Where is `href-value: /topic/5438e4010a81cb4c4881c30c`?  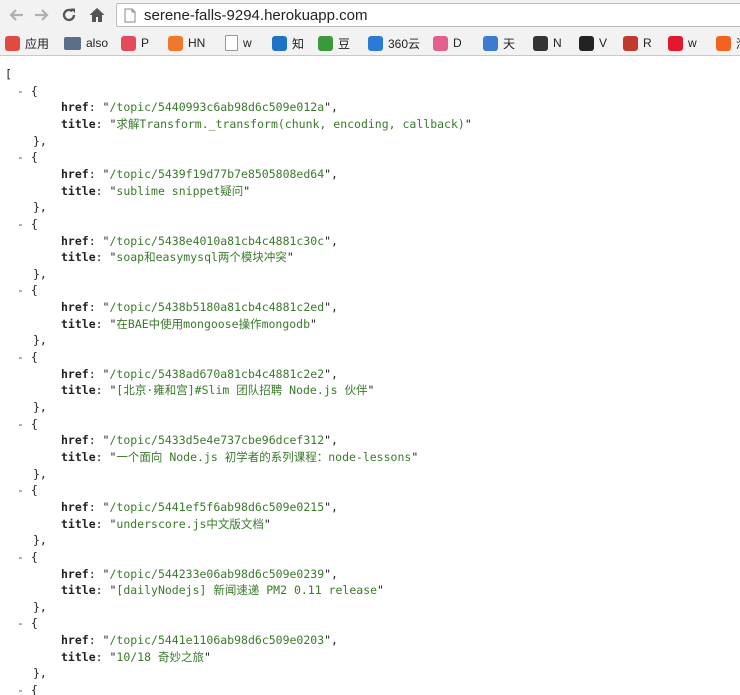 href-value: /topic/5438e4010a81cb4c4881c30c is located at coordinates (217, 240).